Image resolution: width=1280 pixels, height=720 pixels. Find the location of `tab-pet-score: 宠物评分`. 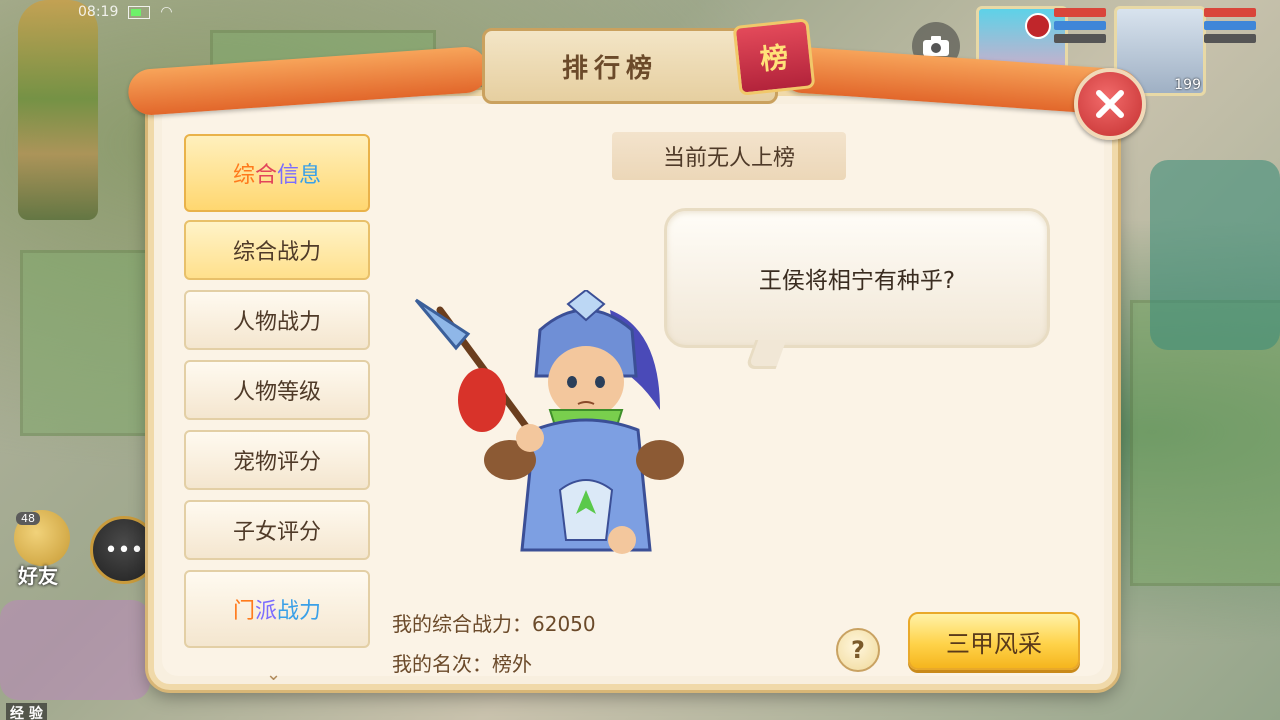

tab-pet-score: 宠物评分 is located at coordinates (277, 460).